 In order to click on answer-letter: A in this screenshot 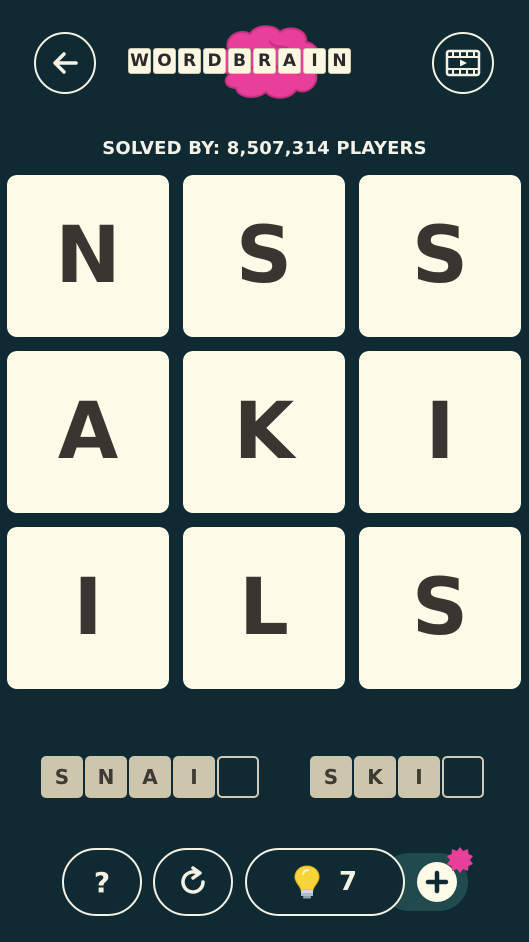, I will do `click(150, 777)`.